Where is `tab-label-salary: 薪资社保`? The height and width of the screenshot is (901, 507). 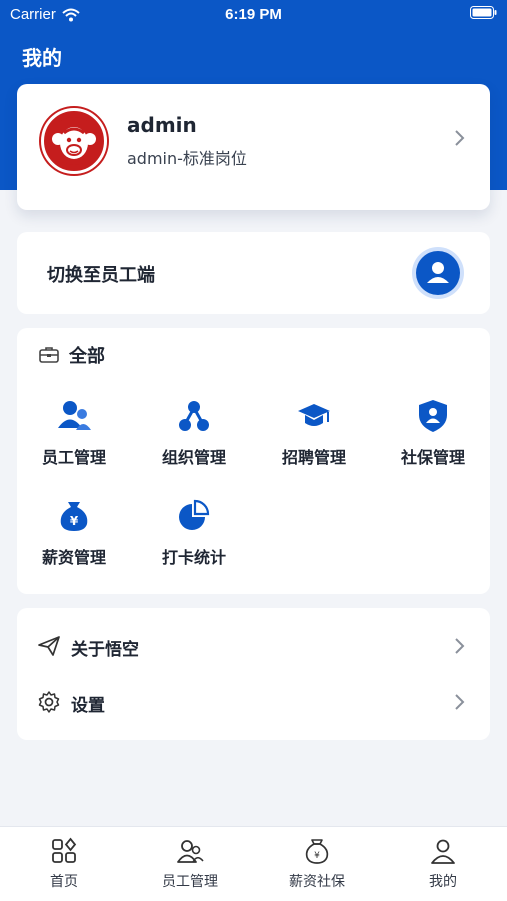
tab-label-salary: 薪资社保 is located at coordinates (317, 882).